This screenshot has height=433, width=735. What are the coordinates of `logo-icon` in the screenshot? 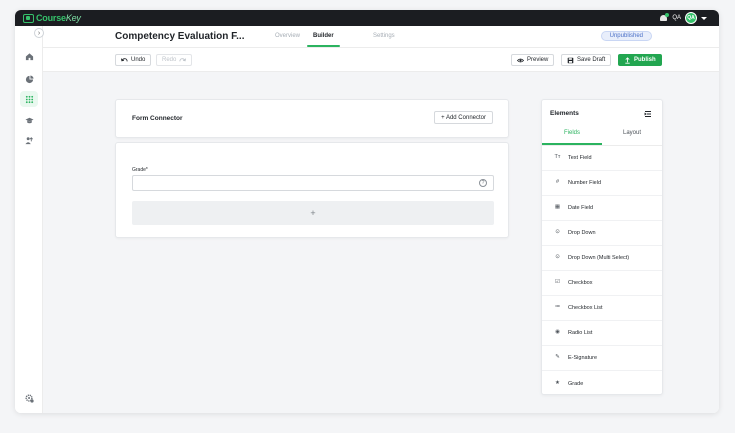 It's located at (28, 18).